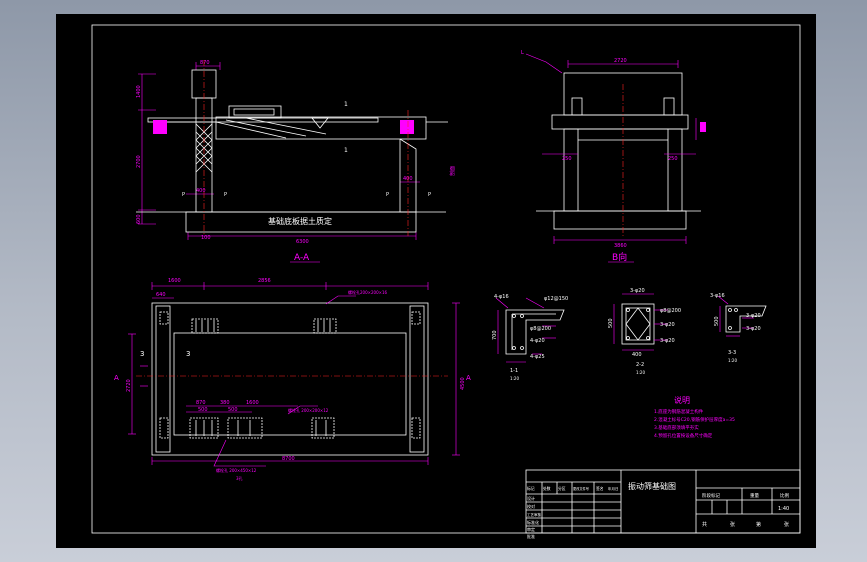 This screenshot has width=867, height=562. Describe the element at coordinates (676, 427) in the screenshot. I see `notes-item-3: 3.基础底部须填平夯实` at that location.